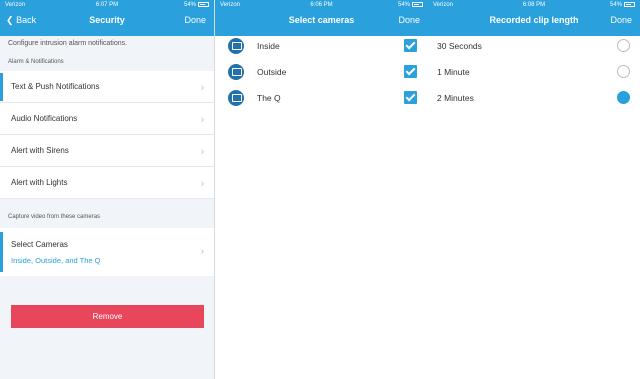 This screenshot has width=640, height=379. What do you see at coordinates (40, 150) in the screenshot?
I see `menu-item-label: Alert with Sirens` at bounding box center [40, 150].